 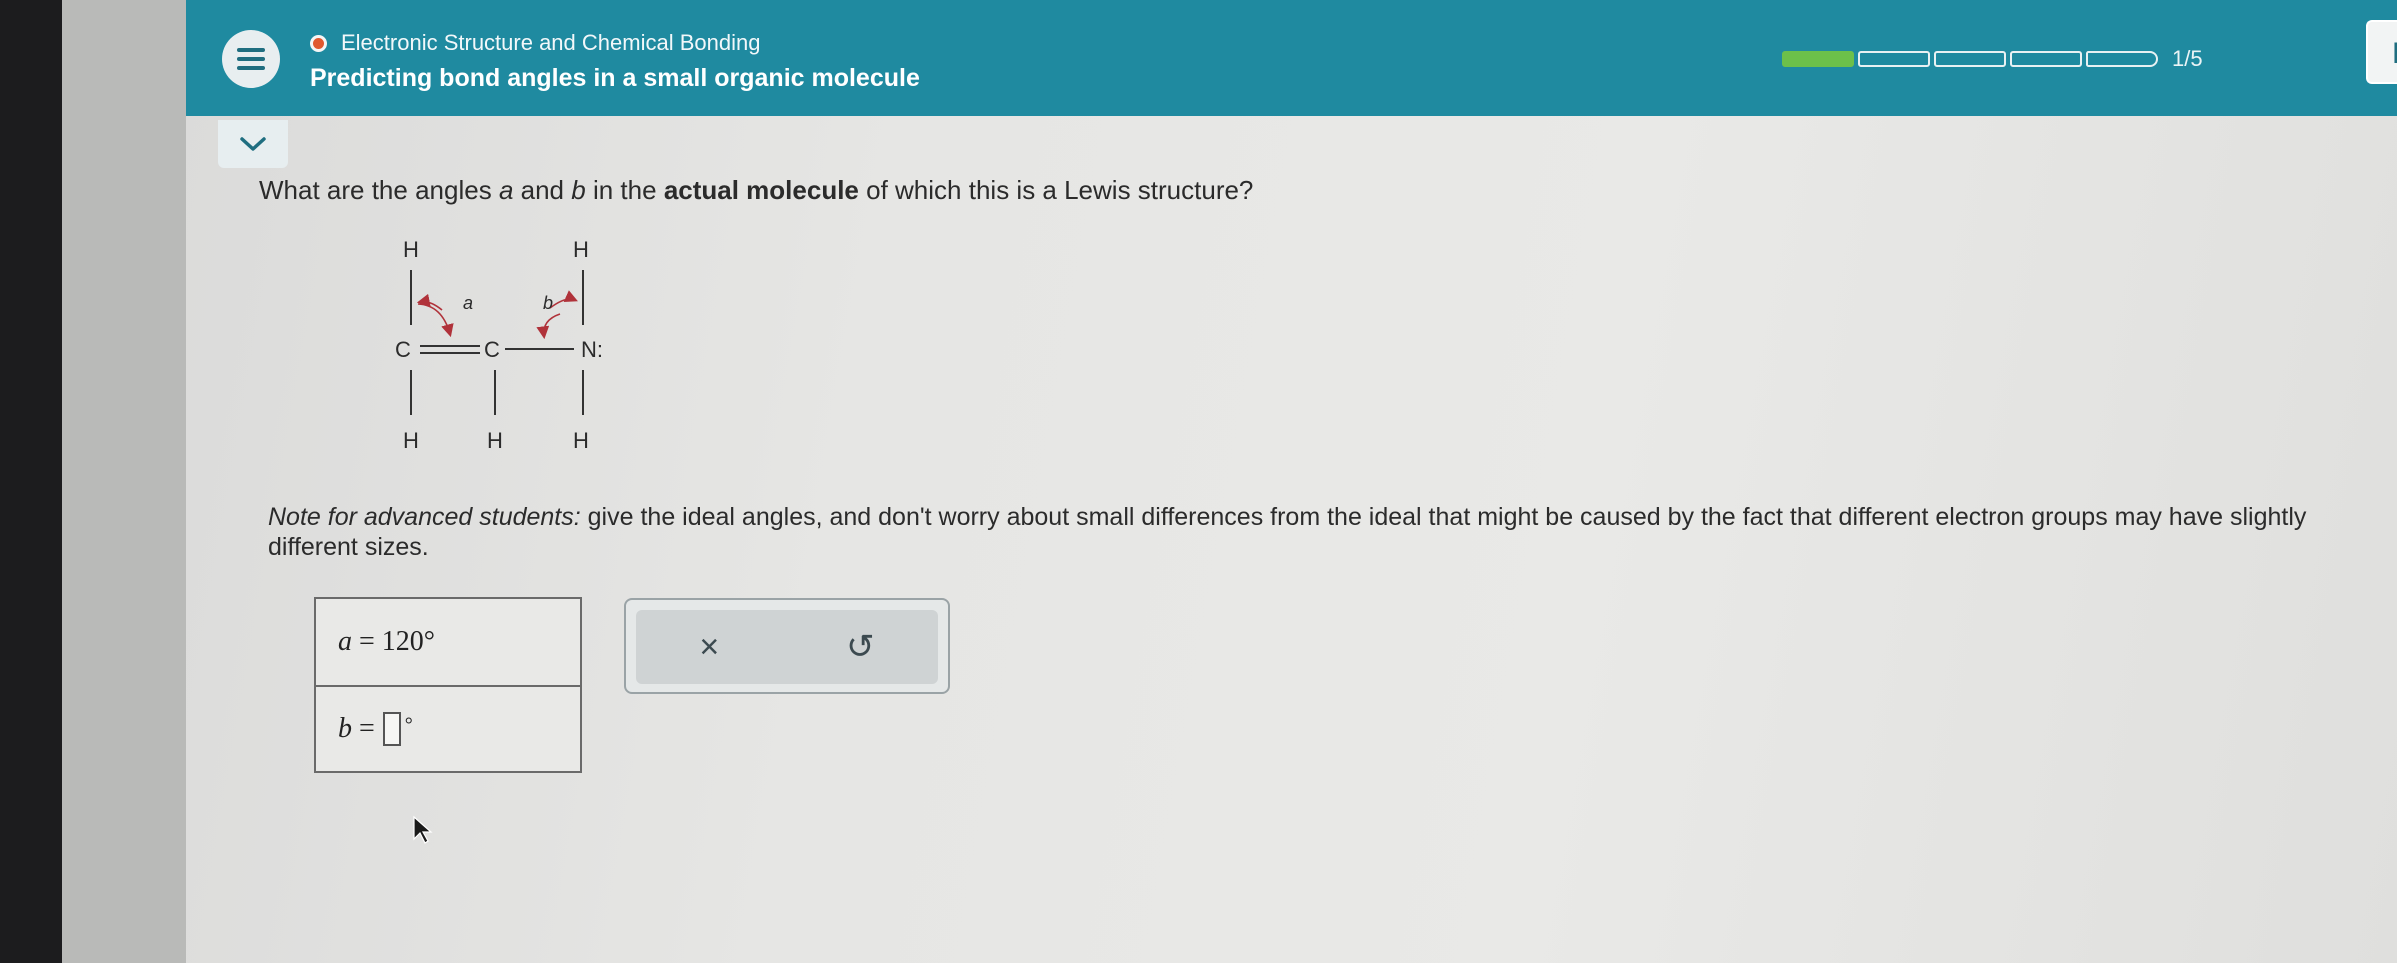 What do you see at coordinates (2381, 52) in the screenshot?
I see `practice-button: Prak` at bounding box center [2381, 52].